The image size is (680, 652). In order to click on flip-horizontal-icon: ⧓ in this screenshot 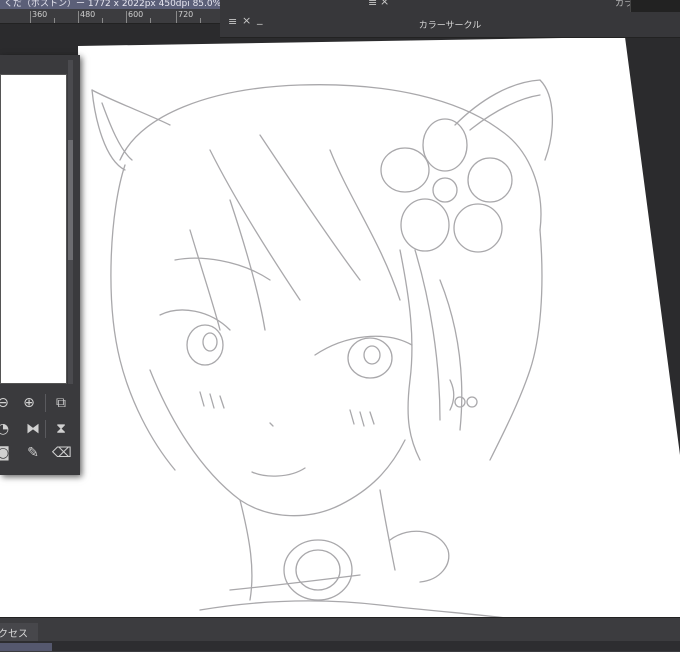, I will do `click(33, 429)`.